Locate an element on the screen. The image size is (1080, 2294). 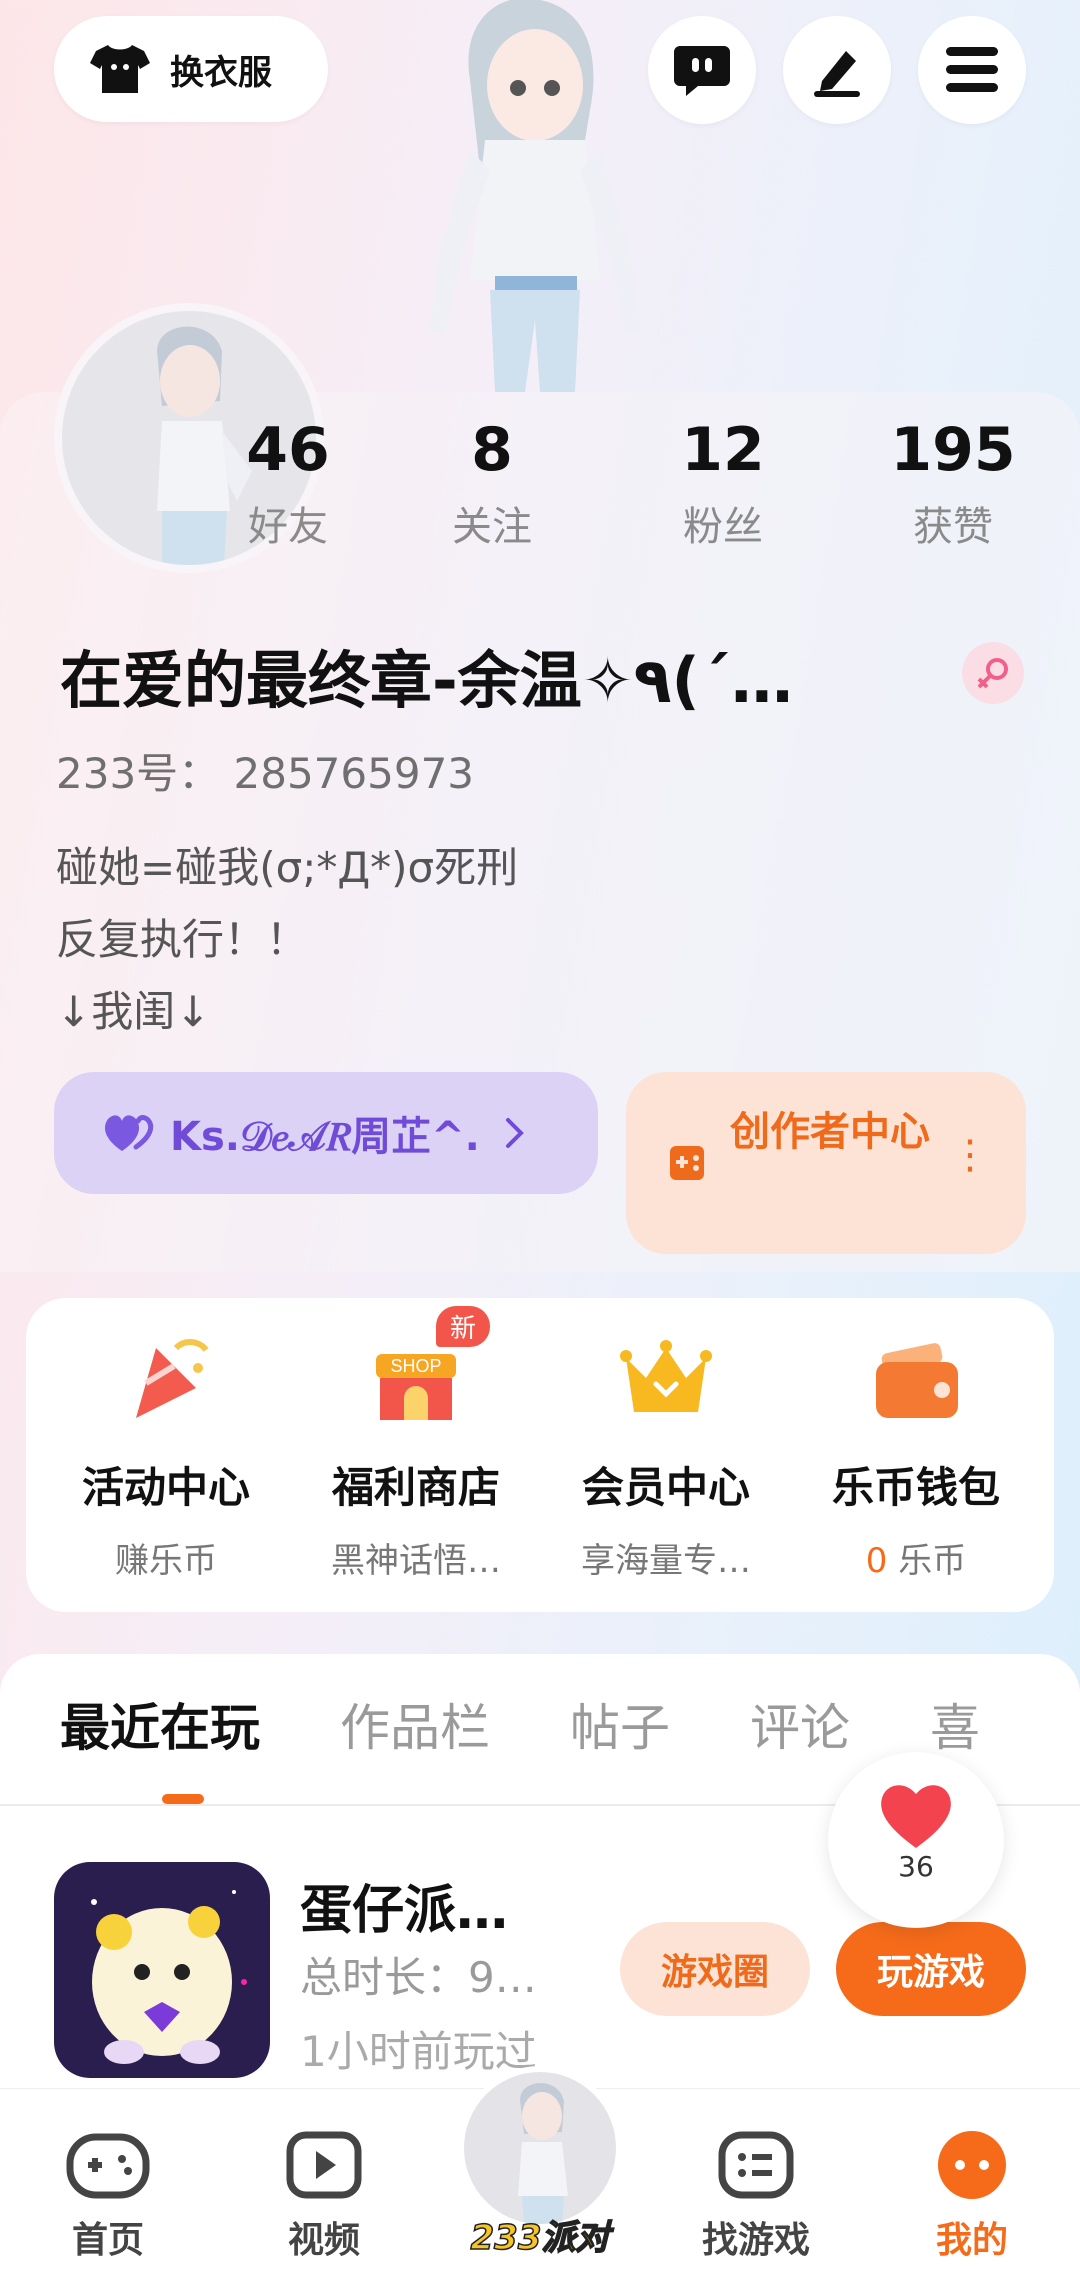
tab-works: 作品栏 is located at coordinates (415, 1728).